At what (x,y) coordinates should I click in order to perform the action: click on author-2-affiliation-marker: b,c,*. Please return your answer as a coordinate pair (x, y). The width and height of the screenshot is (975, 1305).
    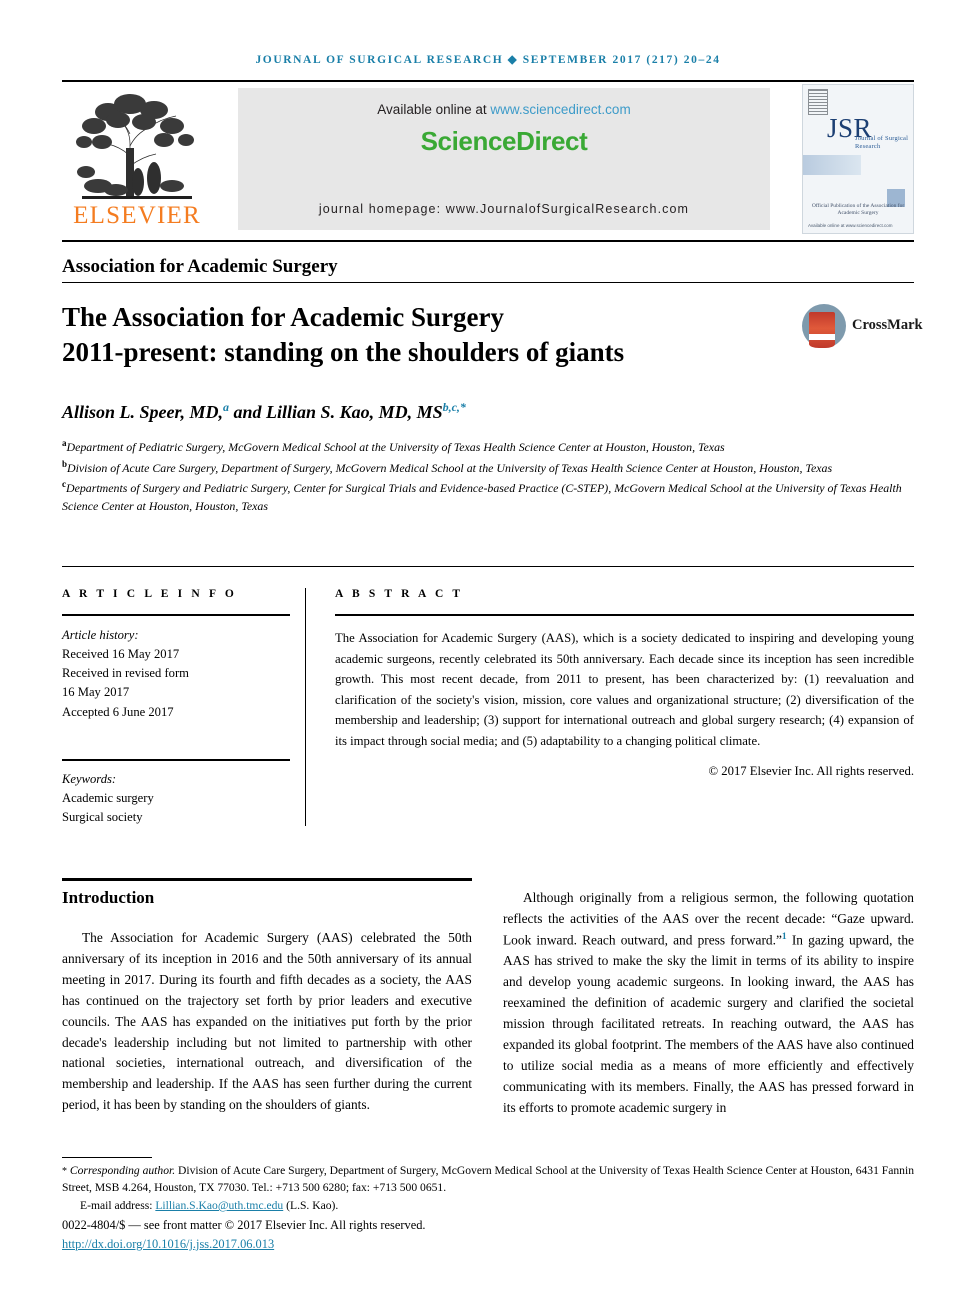
    Looking at the image, I should click on (454, 407).